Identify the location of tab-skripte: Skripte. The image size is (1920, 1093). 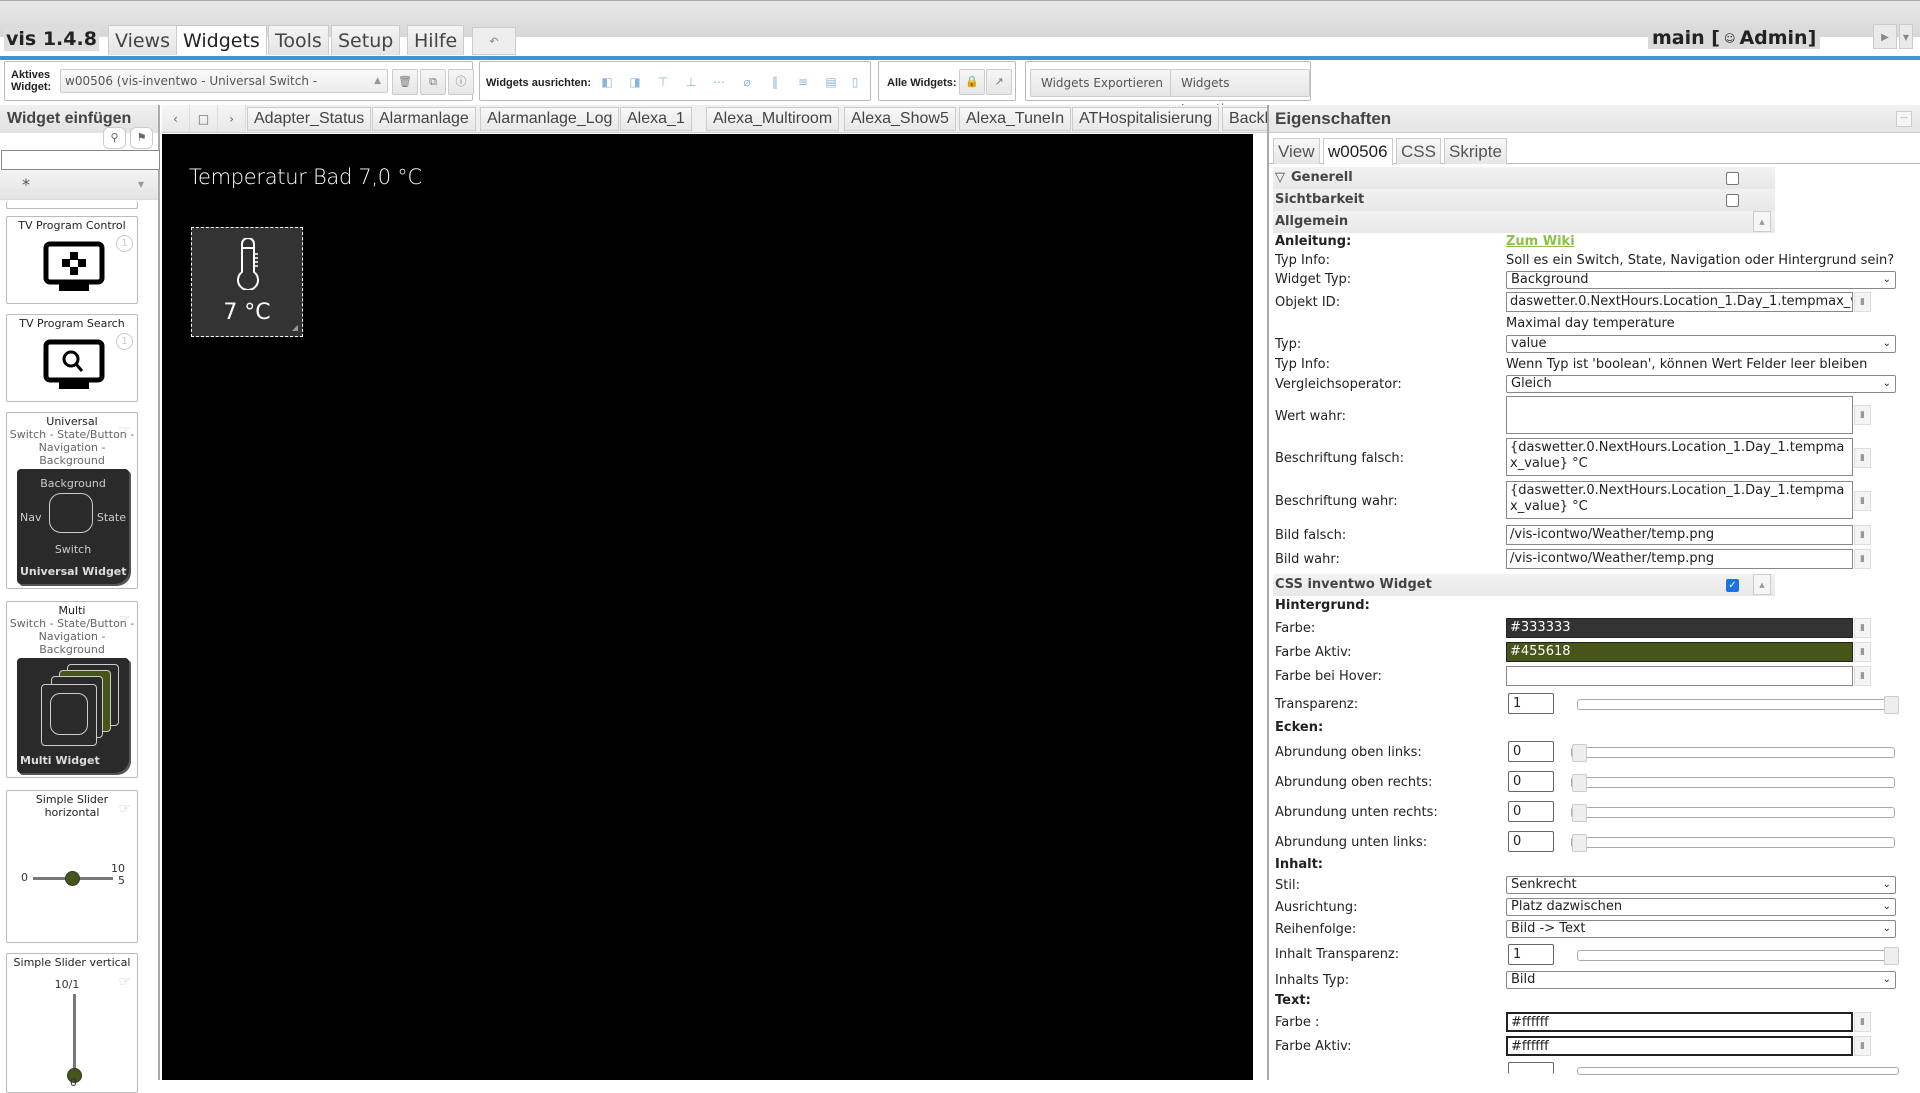
(1475, 151).